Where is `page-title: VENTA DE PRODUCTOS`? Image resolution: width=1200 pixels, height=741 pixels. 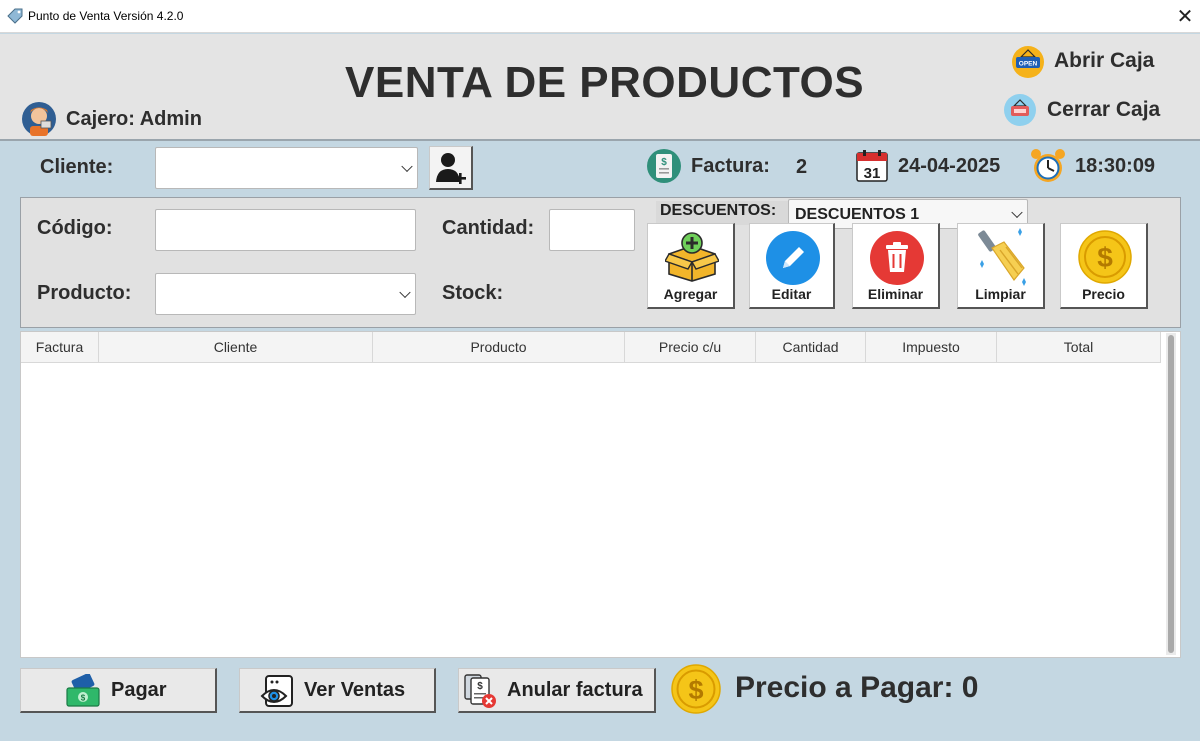
page-title: VENTA DE PRODUCTOS is located at coordinates (605, 82).